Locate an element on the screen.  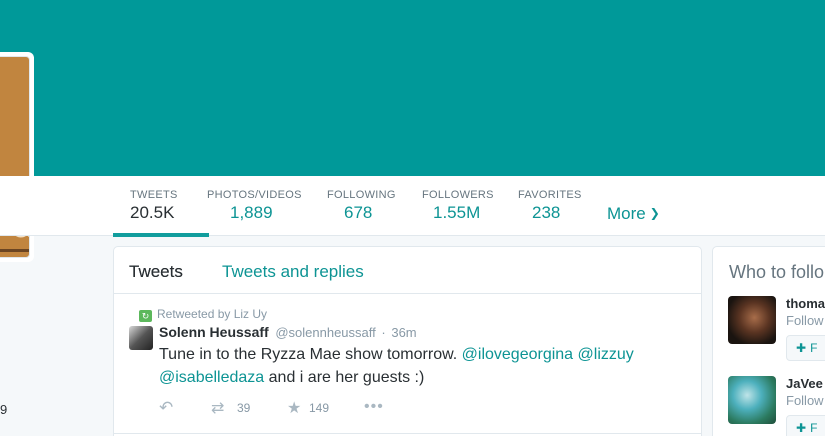
retweeted-by-text: Retweeted by Liz Uy is located at coordinates (212, 314).